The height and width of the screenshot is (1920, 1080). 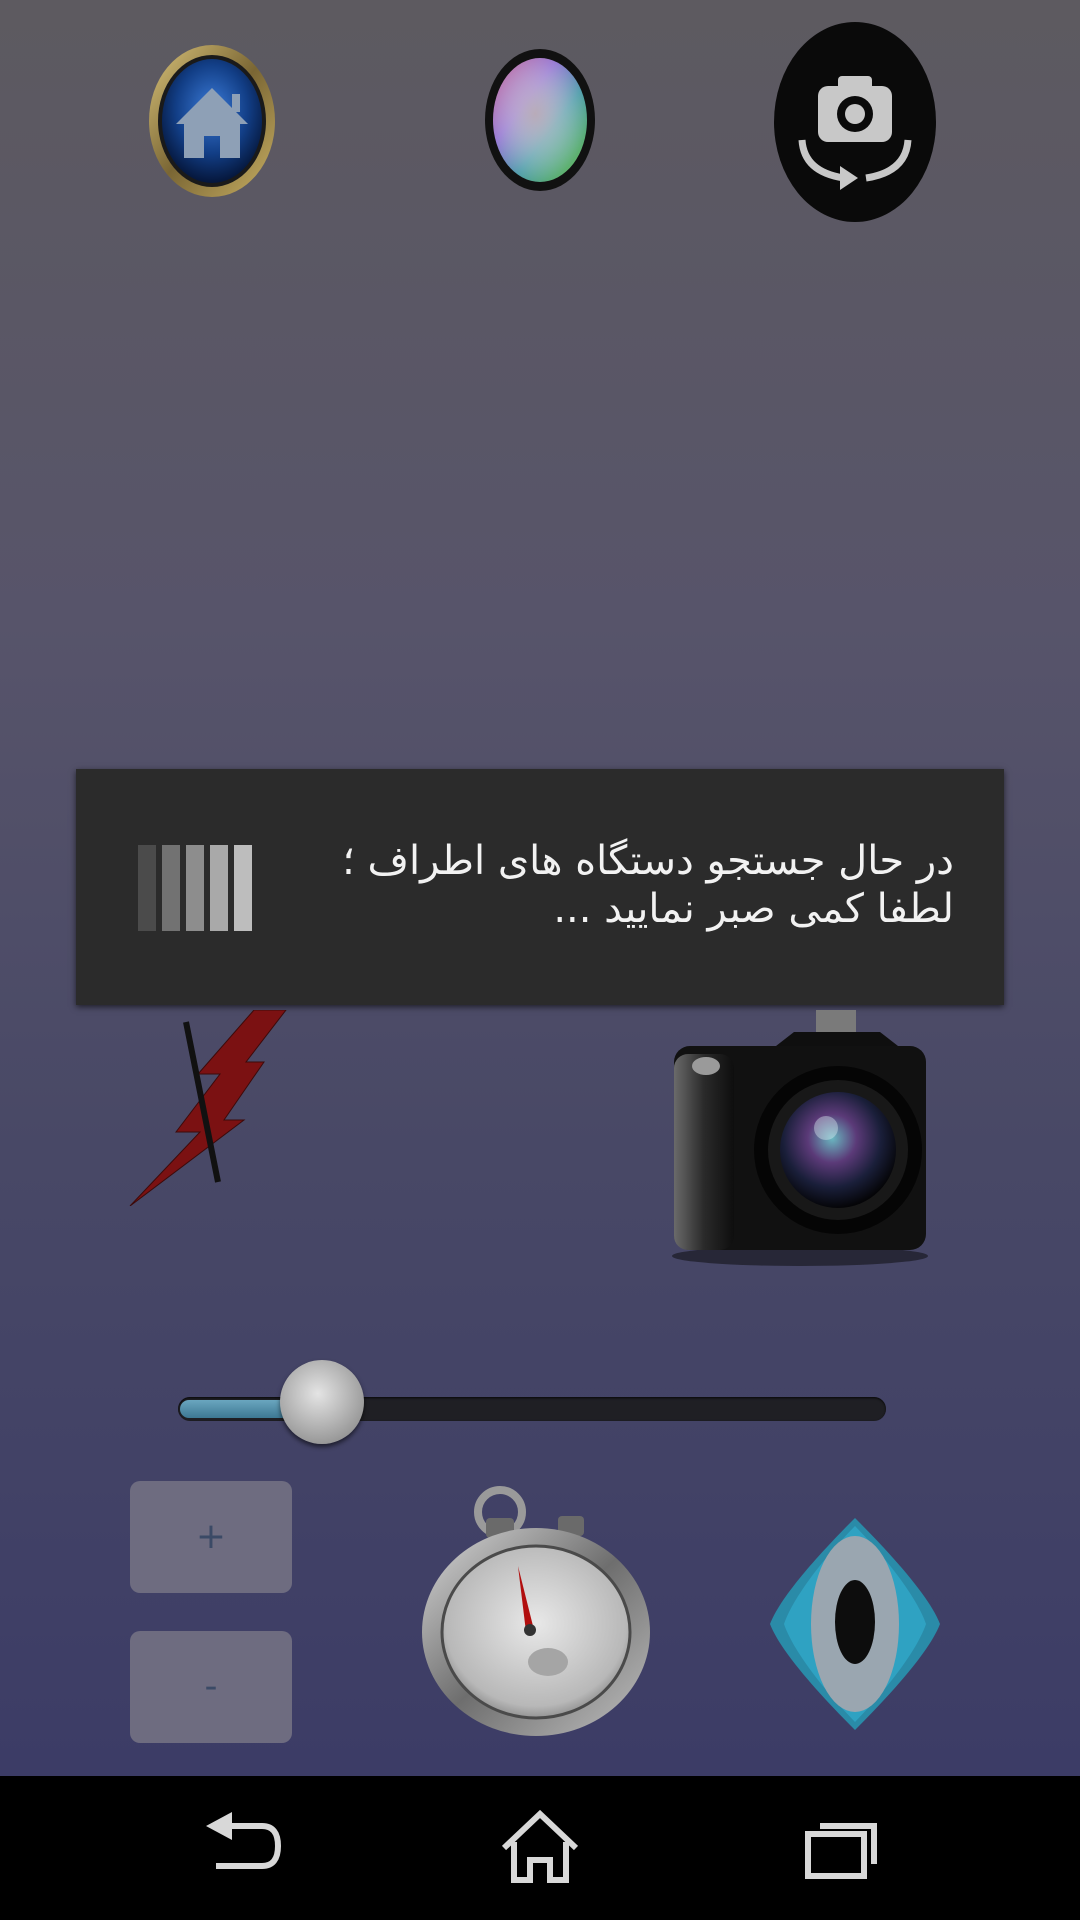 What do you see at coordinates (211, 1687) in the screenshot?
I see `zoom-out-button: -` at bounding box center [211, 1687].